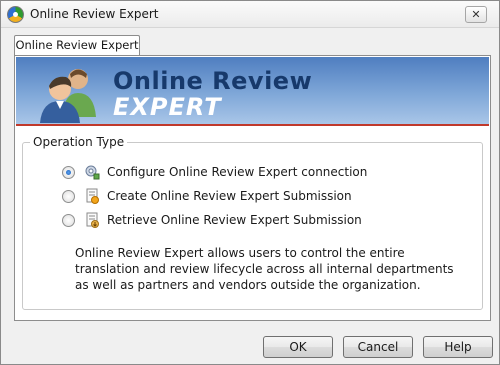  I want to click on radio-create-submission, so click(68, 196).